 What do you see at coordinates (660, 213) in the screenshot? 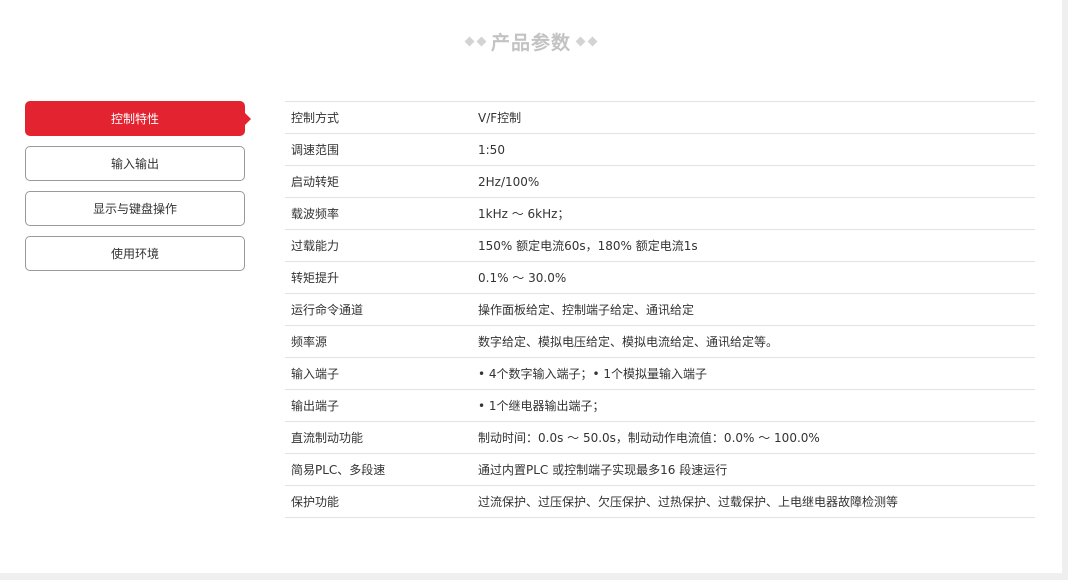
I see `table-row: 载波频率 1kHz ～ 6kHz；` at bounding box center [660, 213].